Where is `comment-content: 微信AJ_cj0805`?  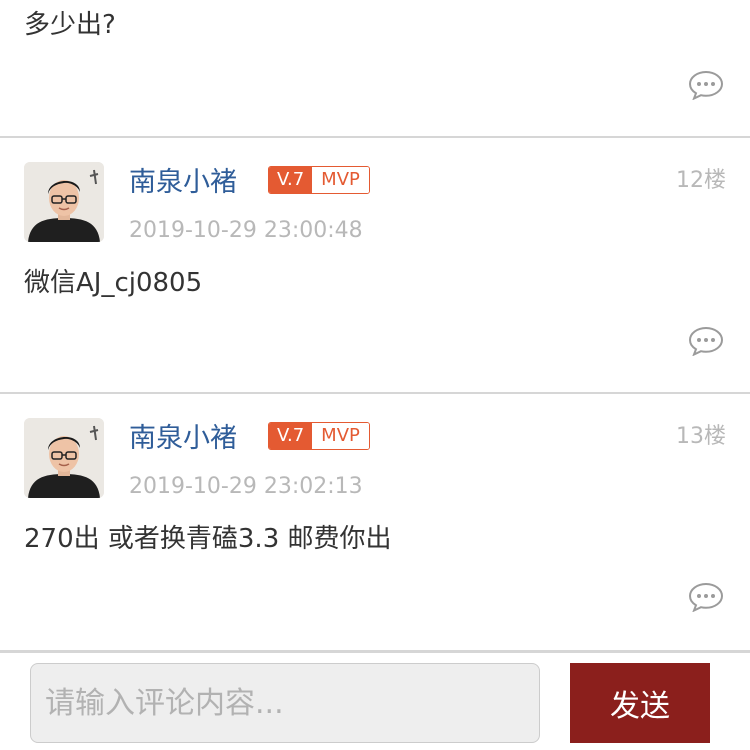 comment-content: 微信AJ_cj0805 is located at coordinates (113, 283).